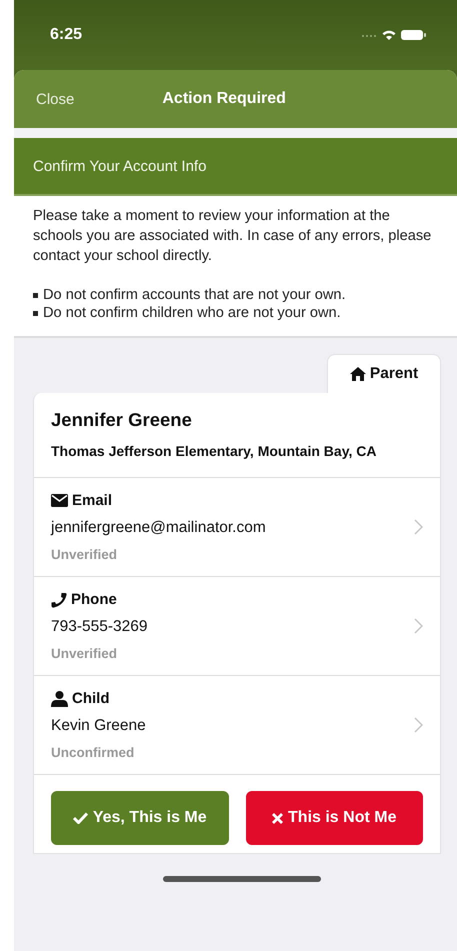  What do you see at coordinates (389, 35) in the screenshot?
I see `wifi-icon` at bounding box center [389, 35].